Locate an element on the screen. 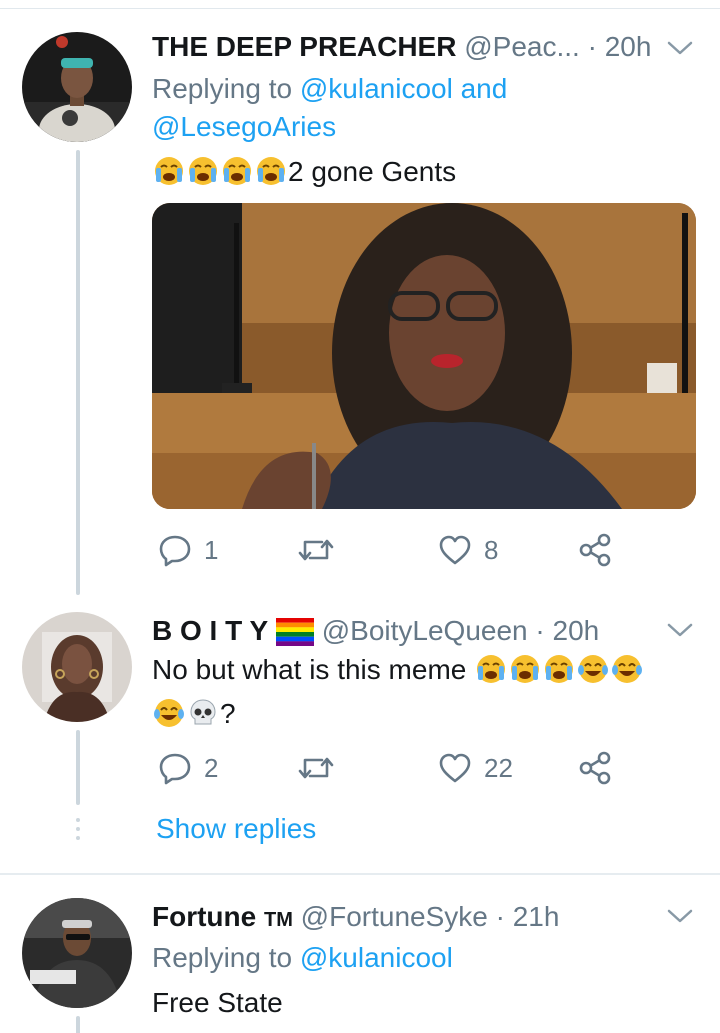  display-name: THE DEEP PREACHER is located at coordinates (304, 46).